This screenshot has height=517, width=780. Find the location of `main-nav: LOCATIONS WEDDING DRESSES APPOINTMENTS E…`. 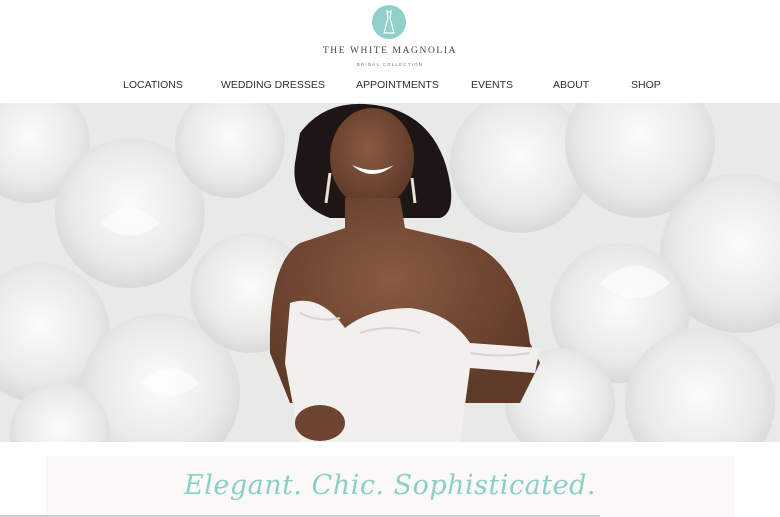

main-nav: LOCATIONS WEDDING DRESSES APPOINTMENTS E… is located at coordinates (390, 86).